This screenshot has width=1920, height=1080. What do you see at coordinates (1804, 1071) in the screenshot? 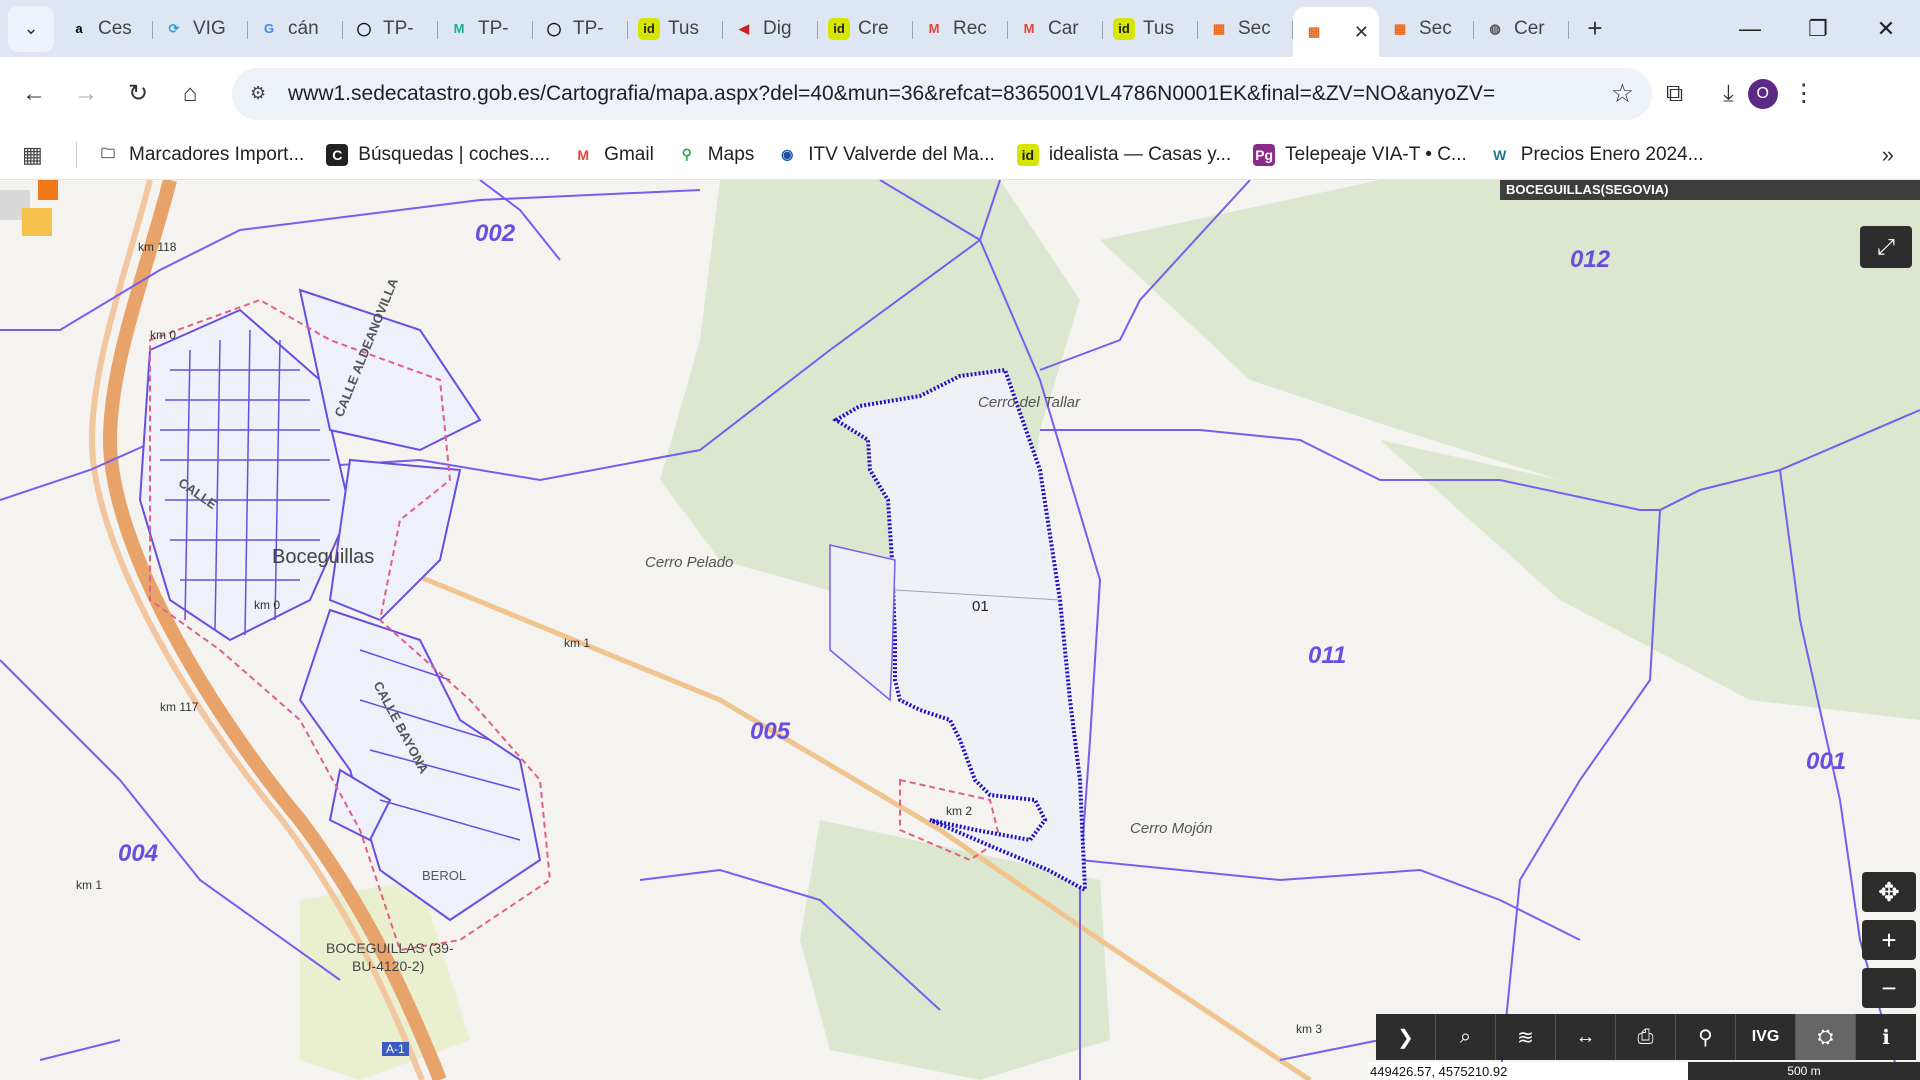
I see `scale-bar: 500 m` at bounding box center [1804, 1071].